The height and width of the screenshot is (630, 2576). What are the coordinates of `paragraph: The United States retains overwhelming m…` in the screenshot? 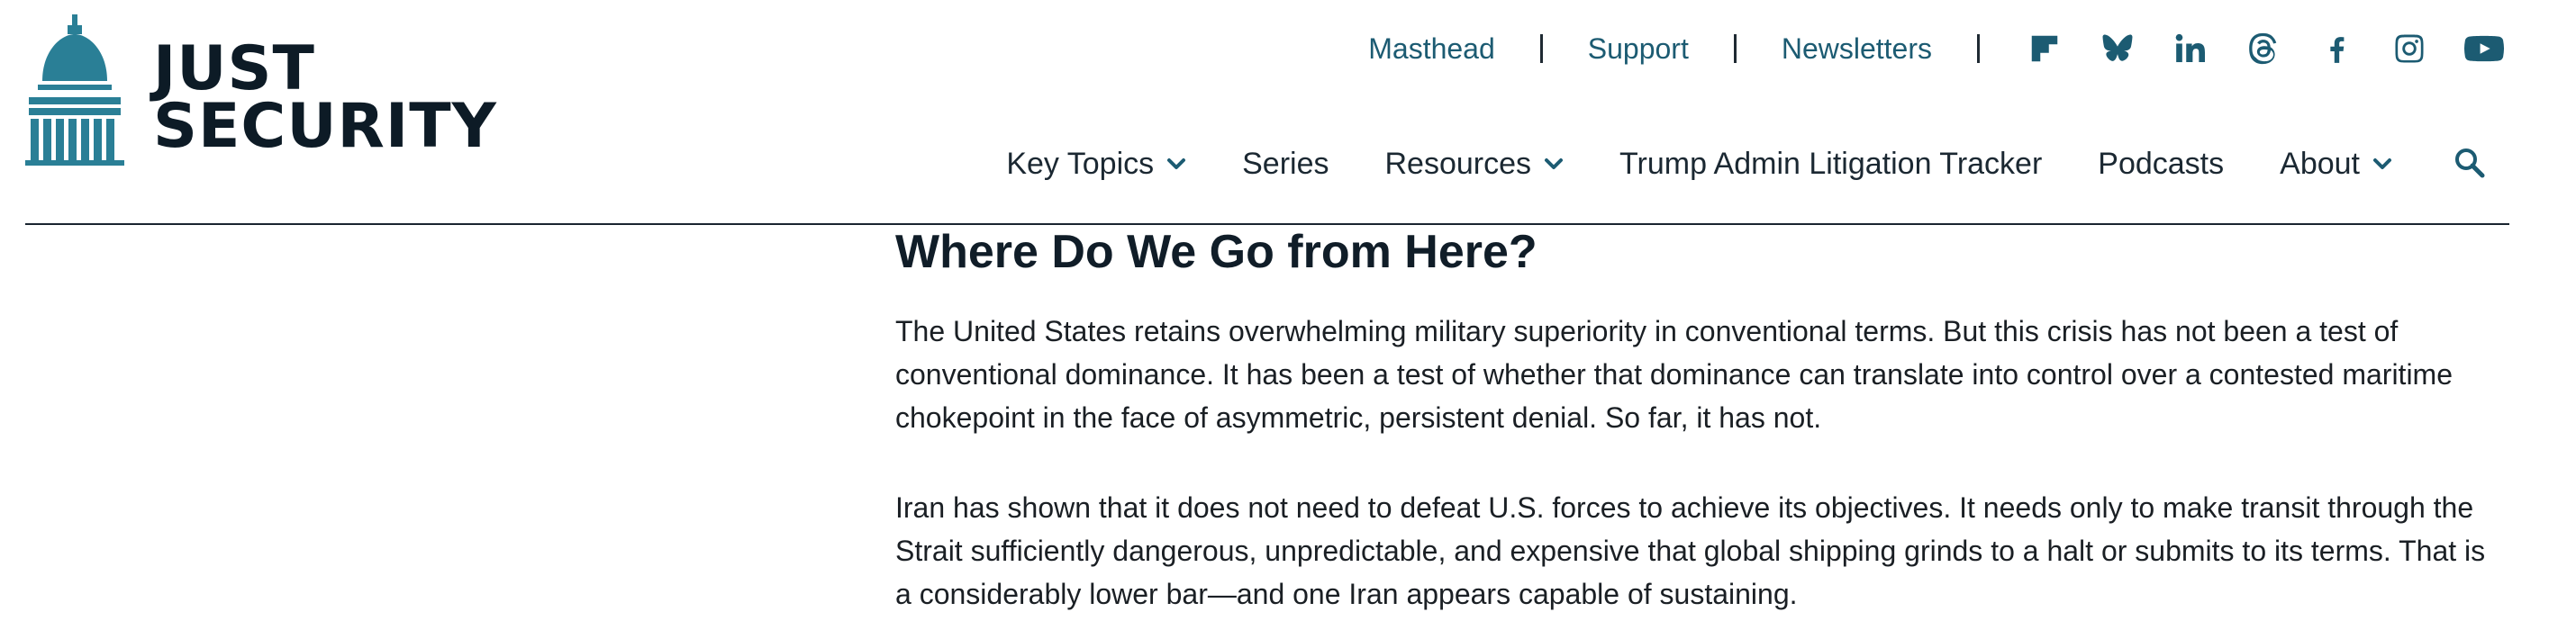 It's located at (1674, 375).